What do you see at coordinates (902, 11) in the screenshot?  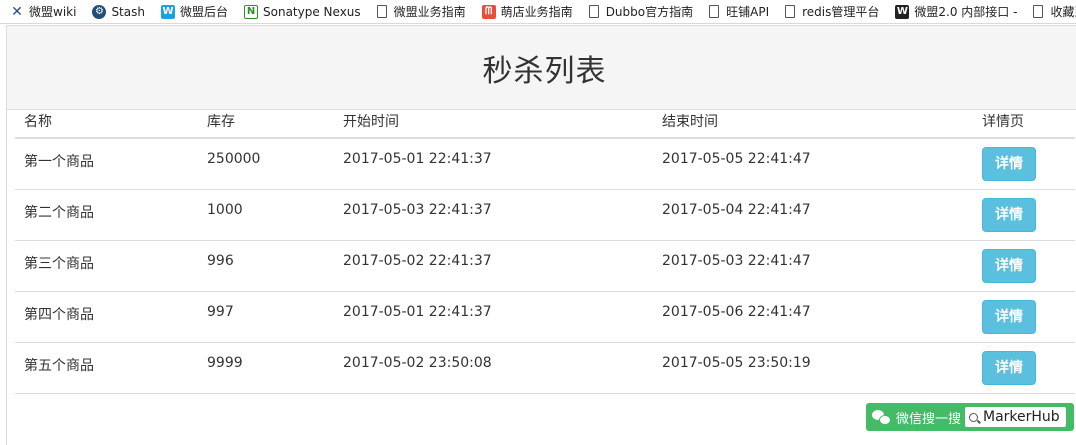 I see `w-dark-icon: W` at bounding box center [902, 11].